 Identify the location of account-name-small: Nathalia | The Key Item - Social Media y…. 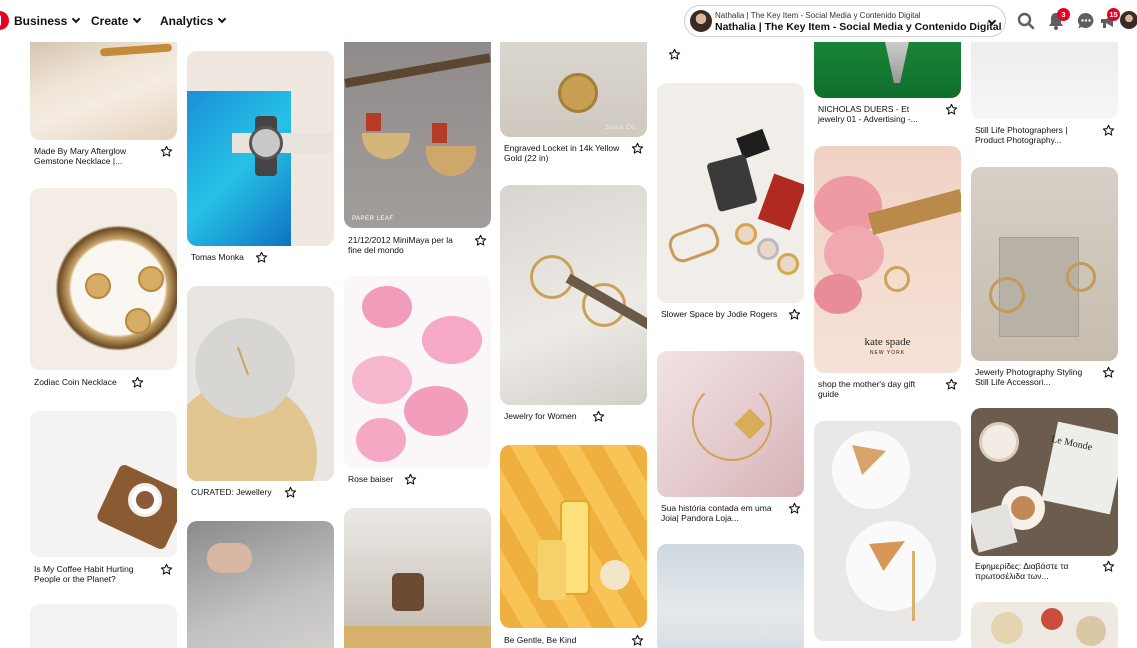
(818, 15).